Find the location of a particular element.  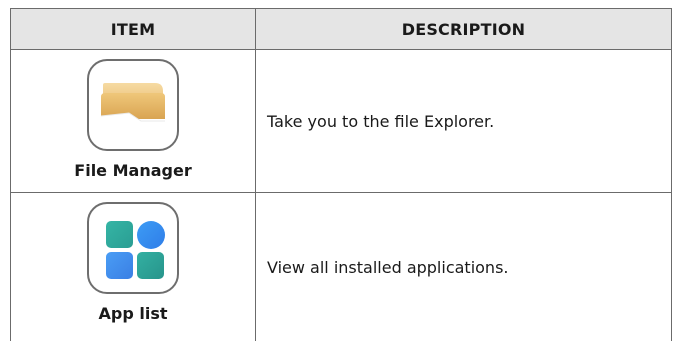

file-manager-app-icon is located at coordinates (133, 105).